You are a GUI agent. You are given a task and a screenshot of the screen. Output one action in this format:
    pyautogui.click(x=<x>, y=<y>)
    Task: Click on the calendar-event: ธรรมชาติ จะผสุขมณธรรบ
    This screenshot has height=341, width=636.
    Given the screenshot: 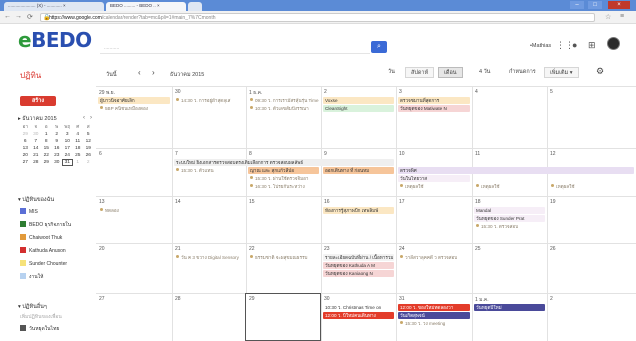 What is the action you would take?
    pyautogui.click(x=283, y=257)
    